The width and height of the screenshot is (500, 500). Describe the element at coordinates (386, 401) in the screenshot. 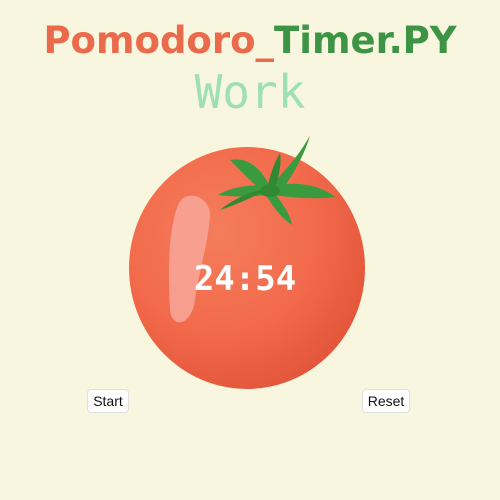

I see `reset-button: Reset` at that location.